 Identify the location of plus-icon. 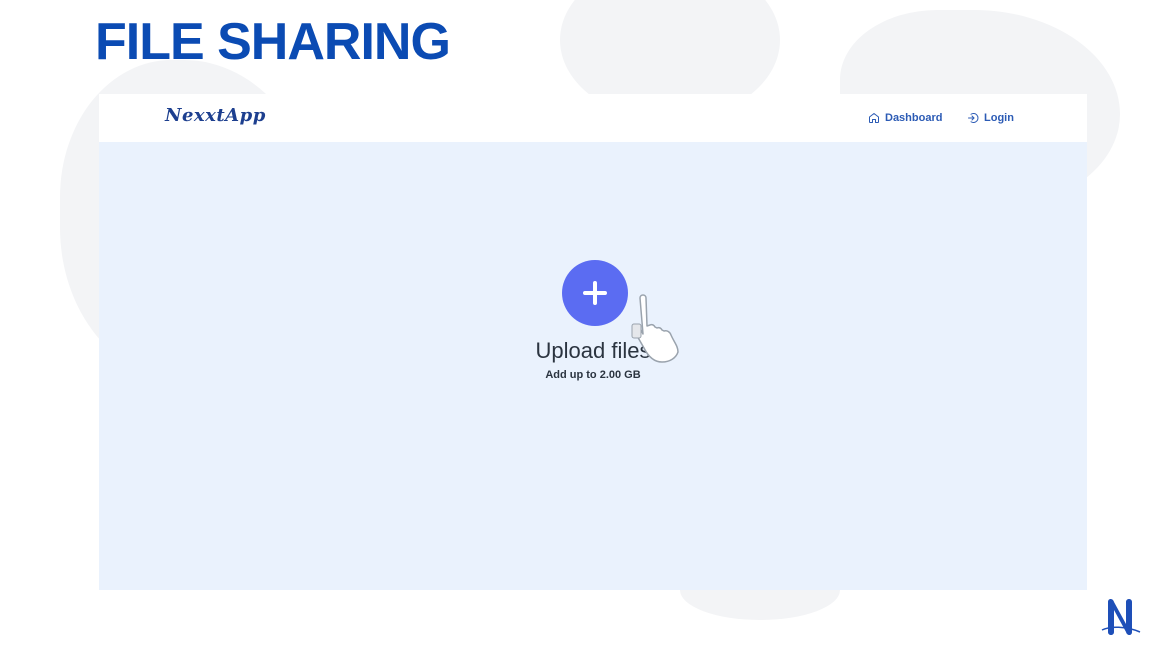
(595, 293).